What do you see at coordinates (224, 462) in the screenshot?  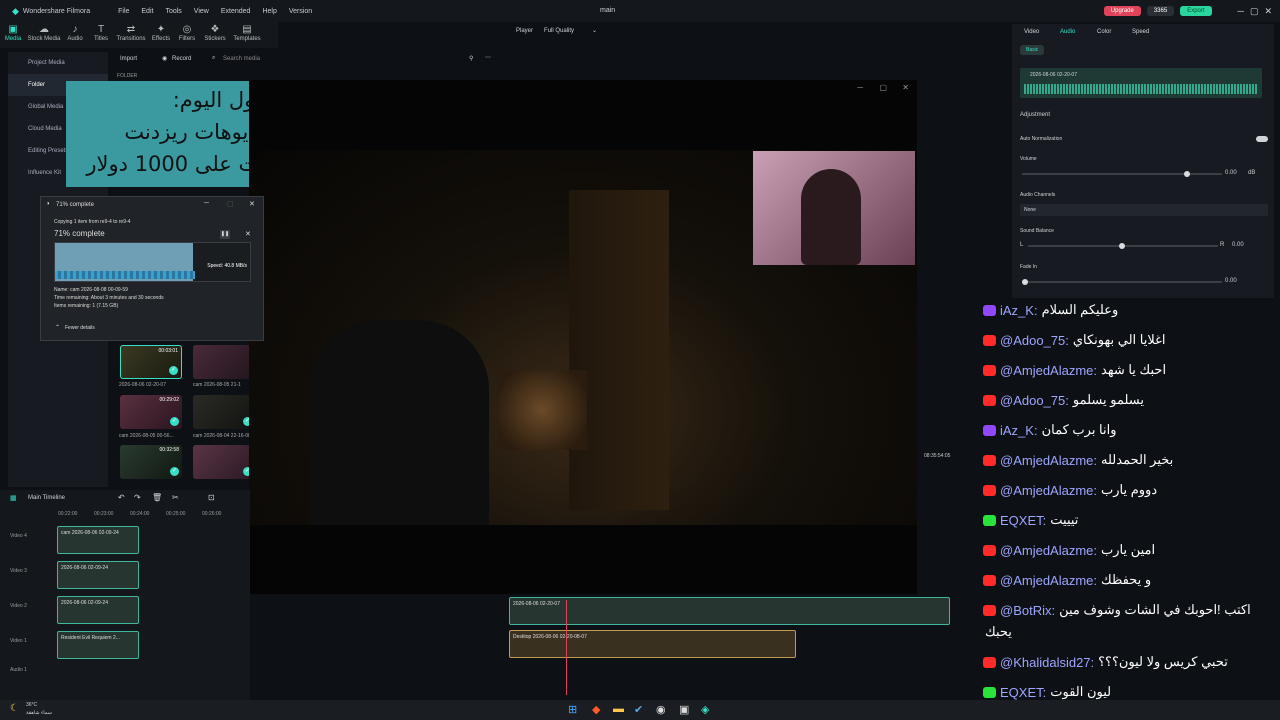 I see `media-thumb-6: ✓` at bounding box center [224, 462].